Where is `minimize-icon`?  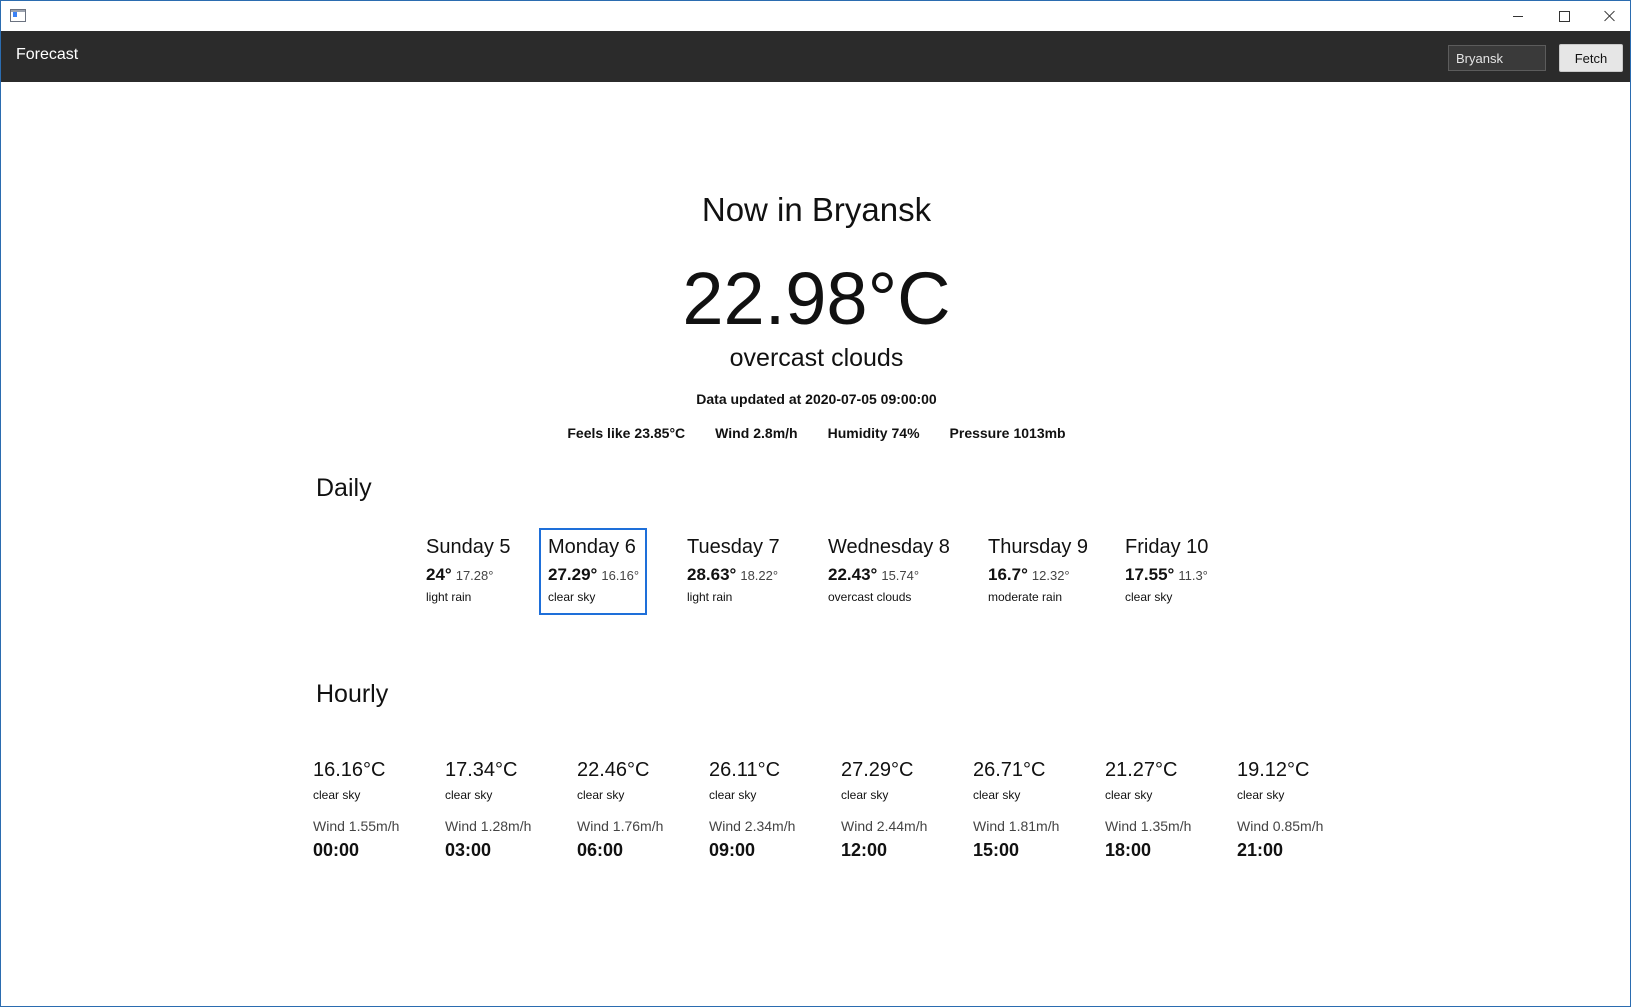
minimize-icon is located at coordinates (1518, 16).